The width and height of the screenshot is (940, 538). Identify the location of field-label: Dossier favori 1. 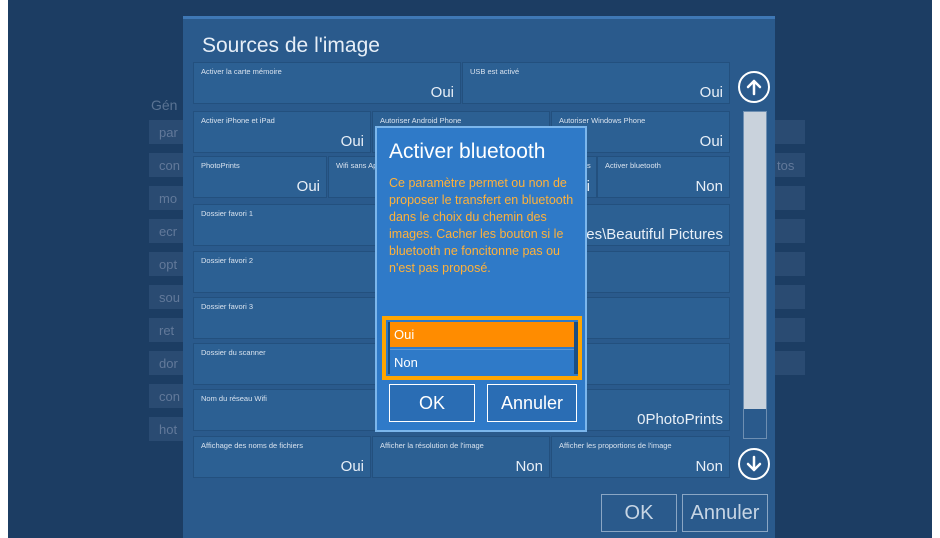
(227, 213).